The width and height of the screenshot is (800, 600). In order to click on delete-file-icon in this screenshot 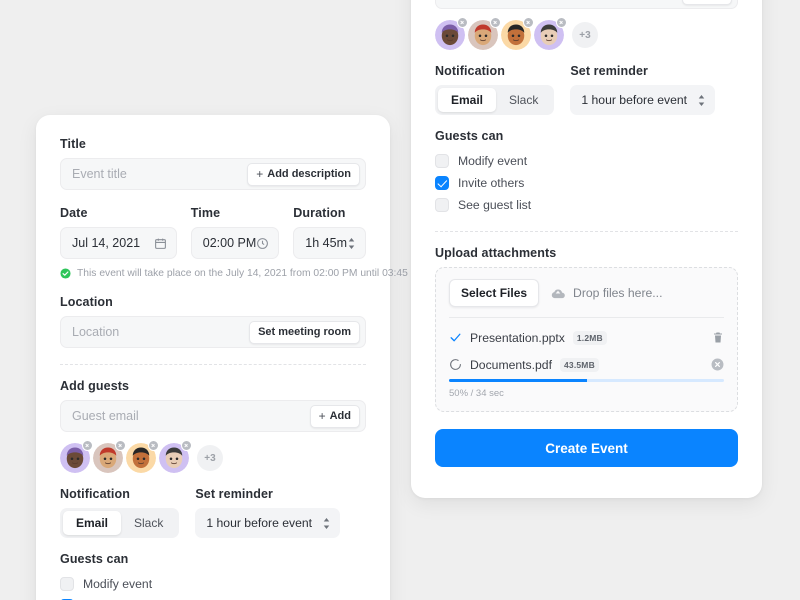, I will do `click(718, 337)`.